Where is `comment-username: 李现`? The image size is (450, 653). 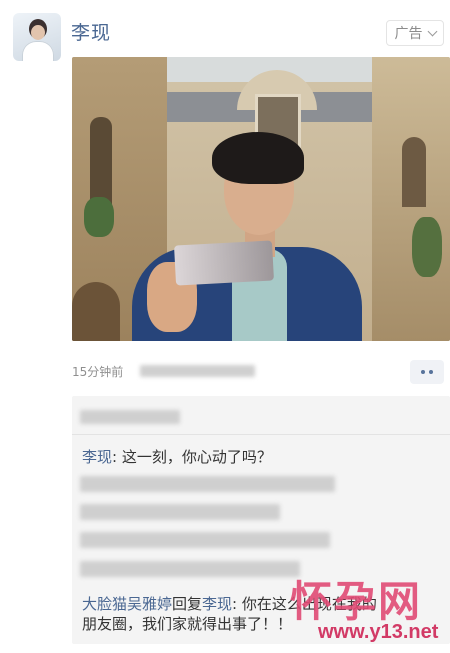 comment-username: 李现 is located at coordinates (97, 457).